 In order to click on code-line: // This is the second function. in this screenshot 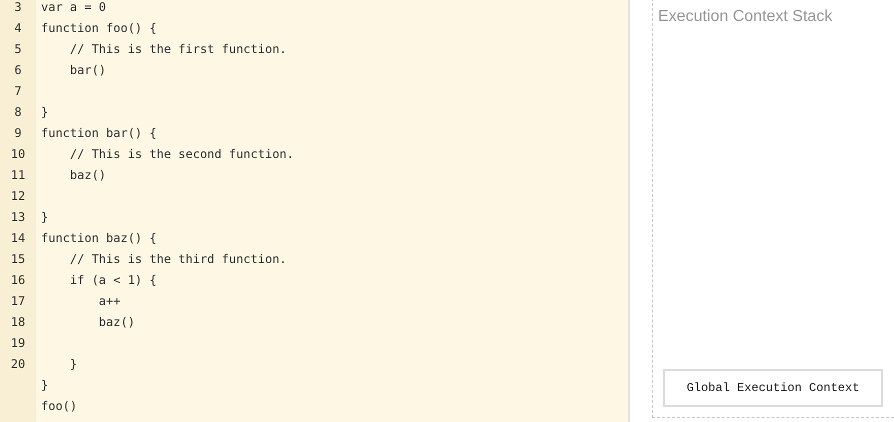, I will do `click(181, 153)`.